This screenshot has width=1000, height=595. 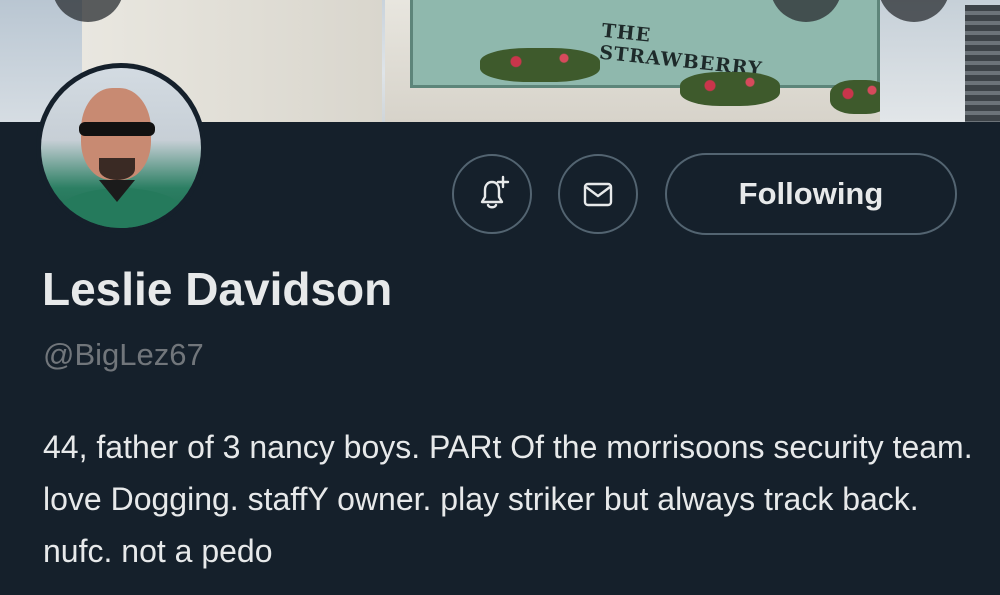 I want to click on banner-tower, so click(x=982, y=63).